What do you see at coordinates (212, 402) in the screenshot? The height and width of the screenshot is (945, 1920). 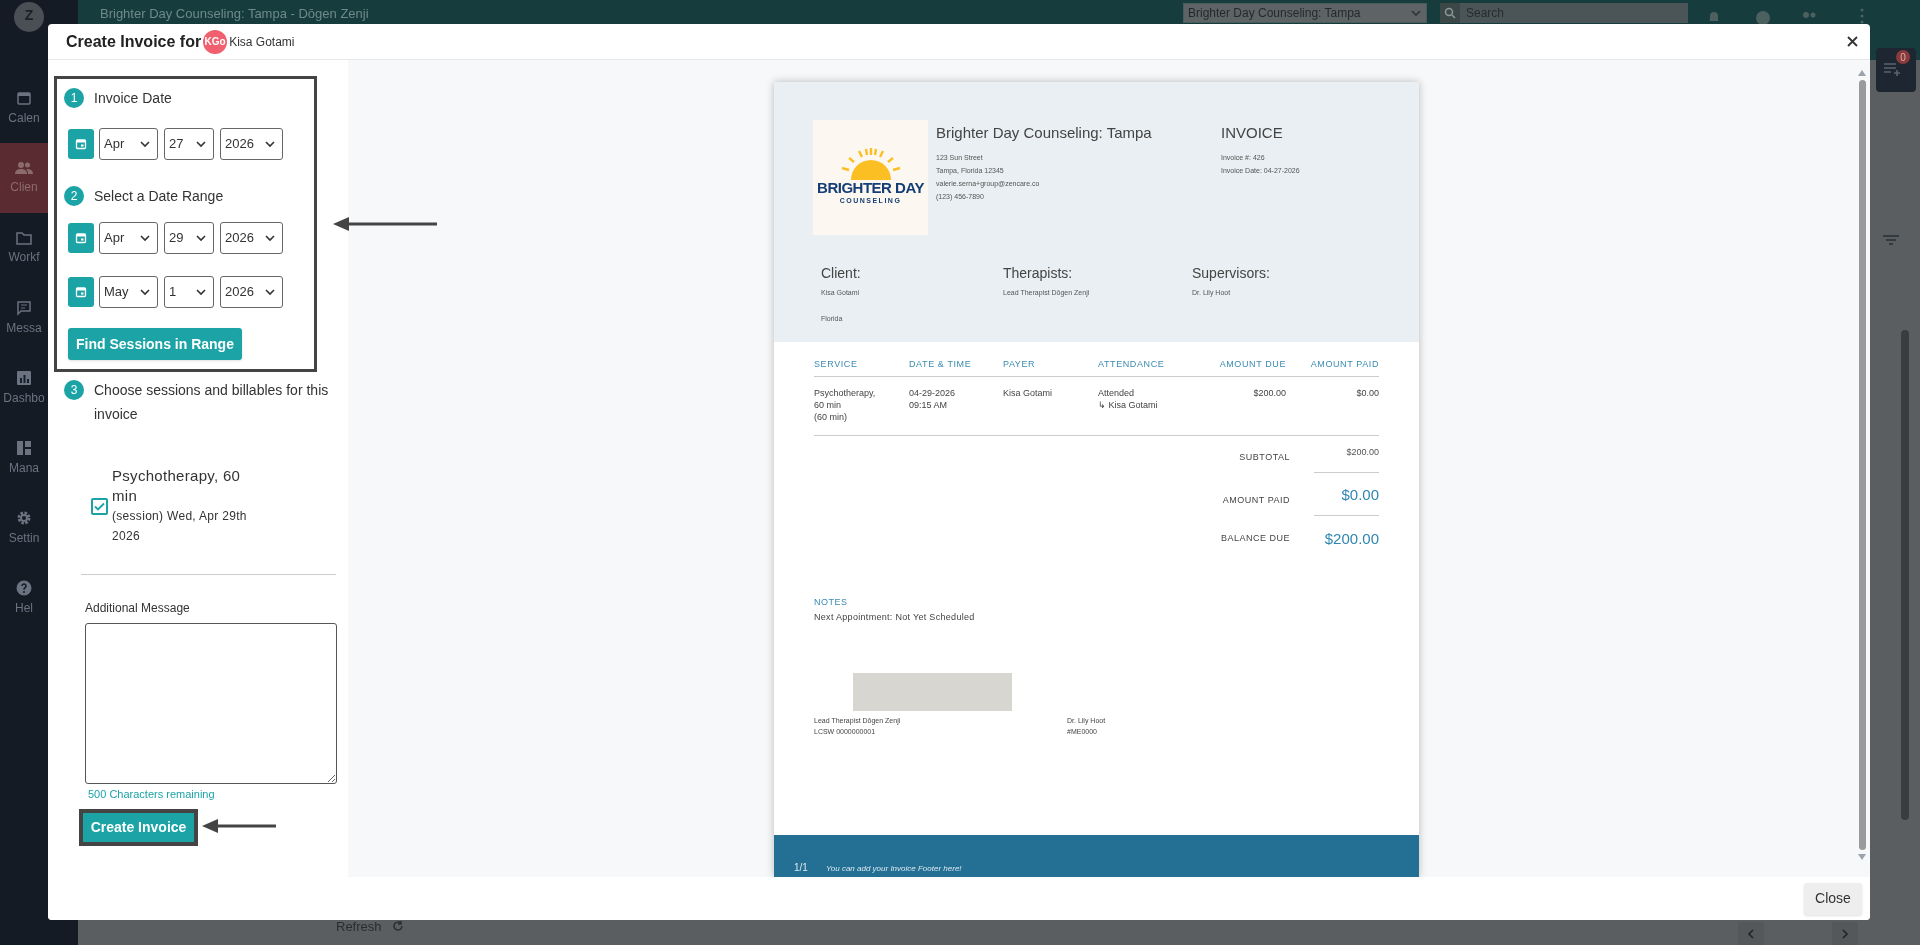 I see `step-label: Choose sessions and billables for this invoice` at bounding box center [212, 402].